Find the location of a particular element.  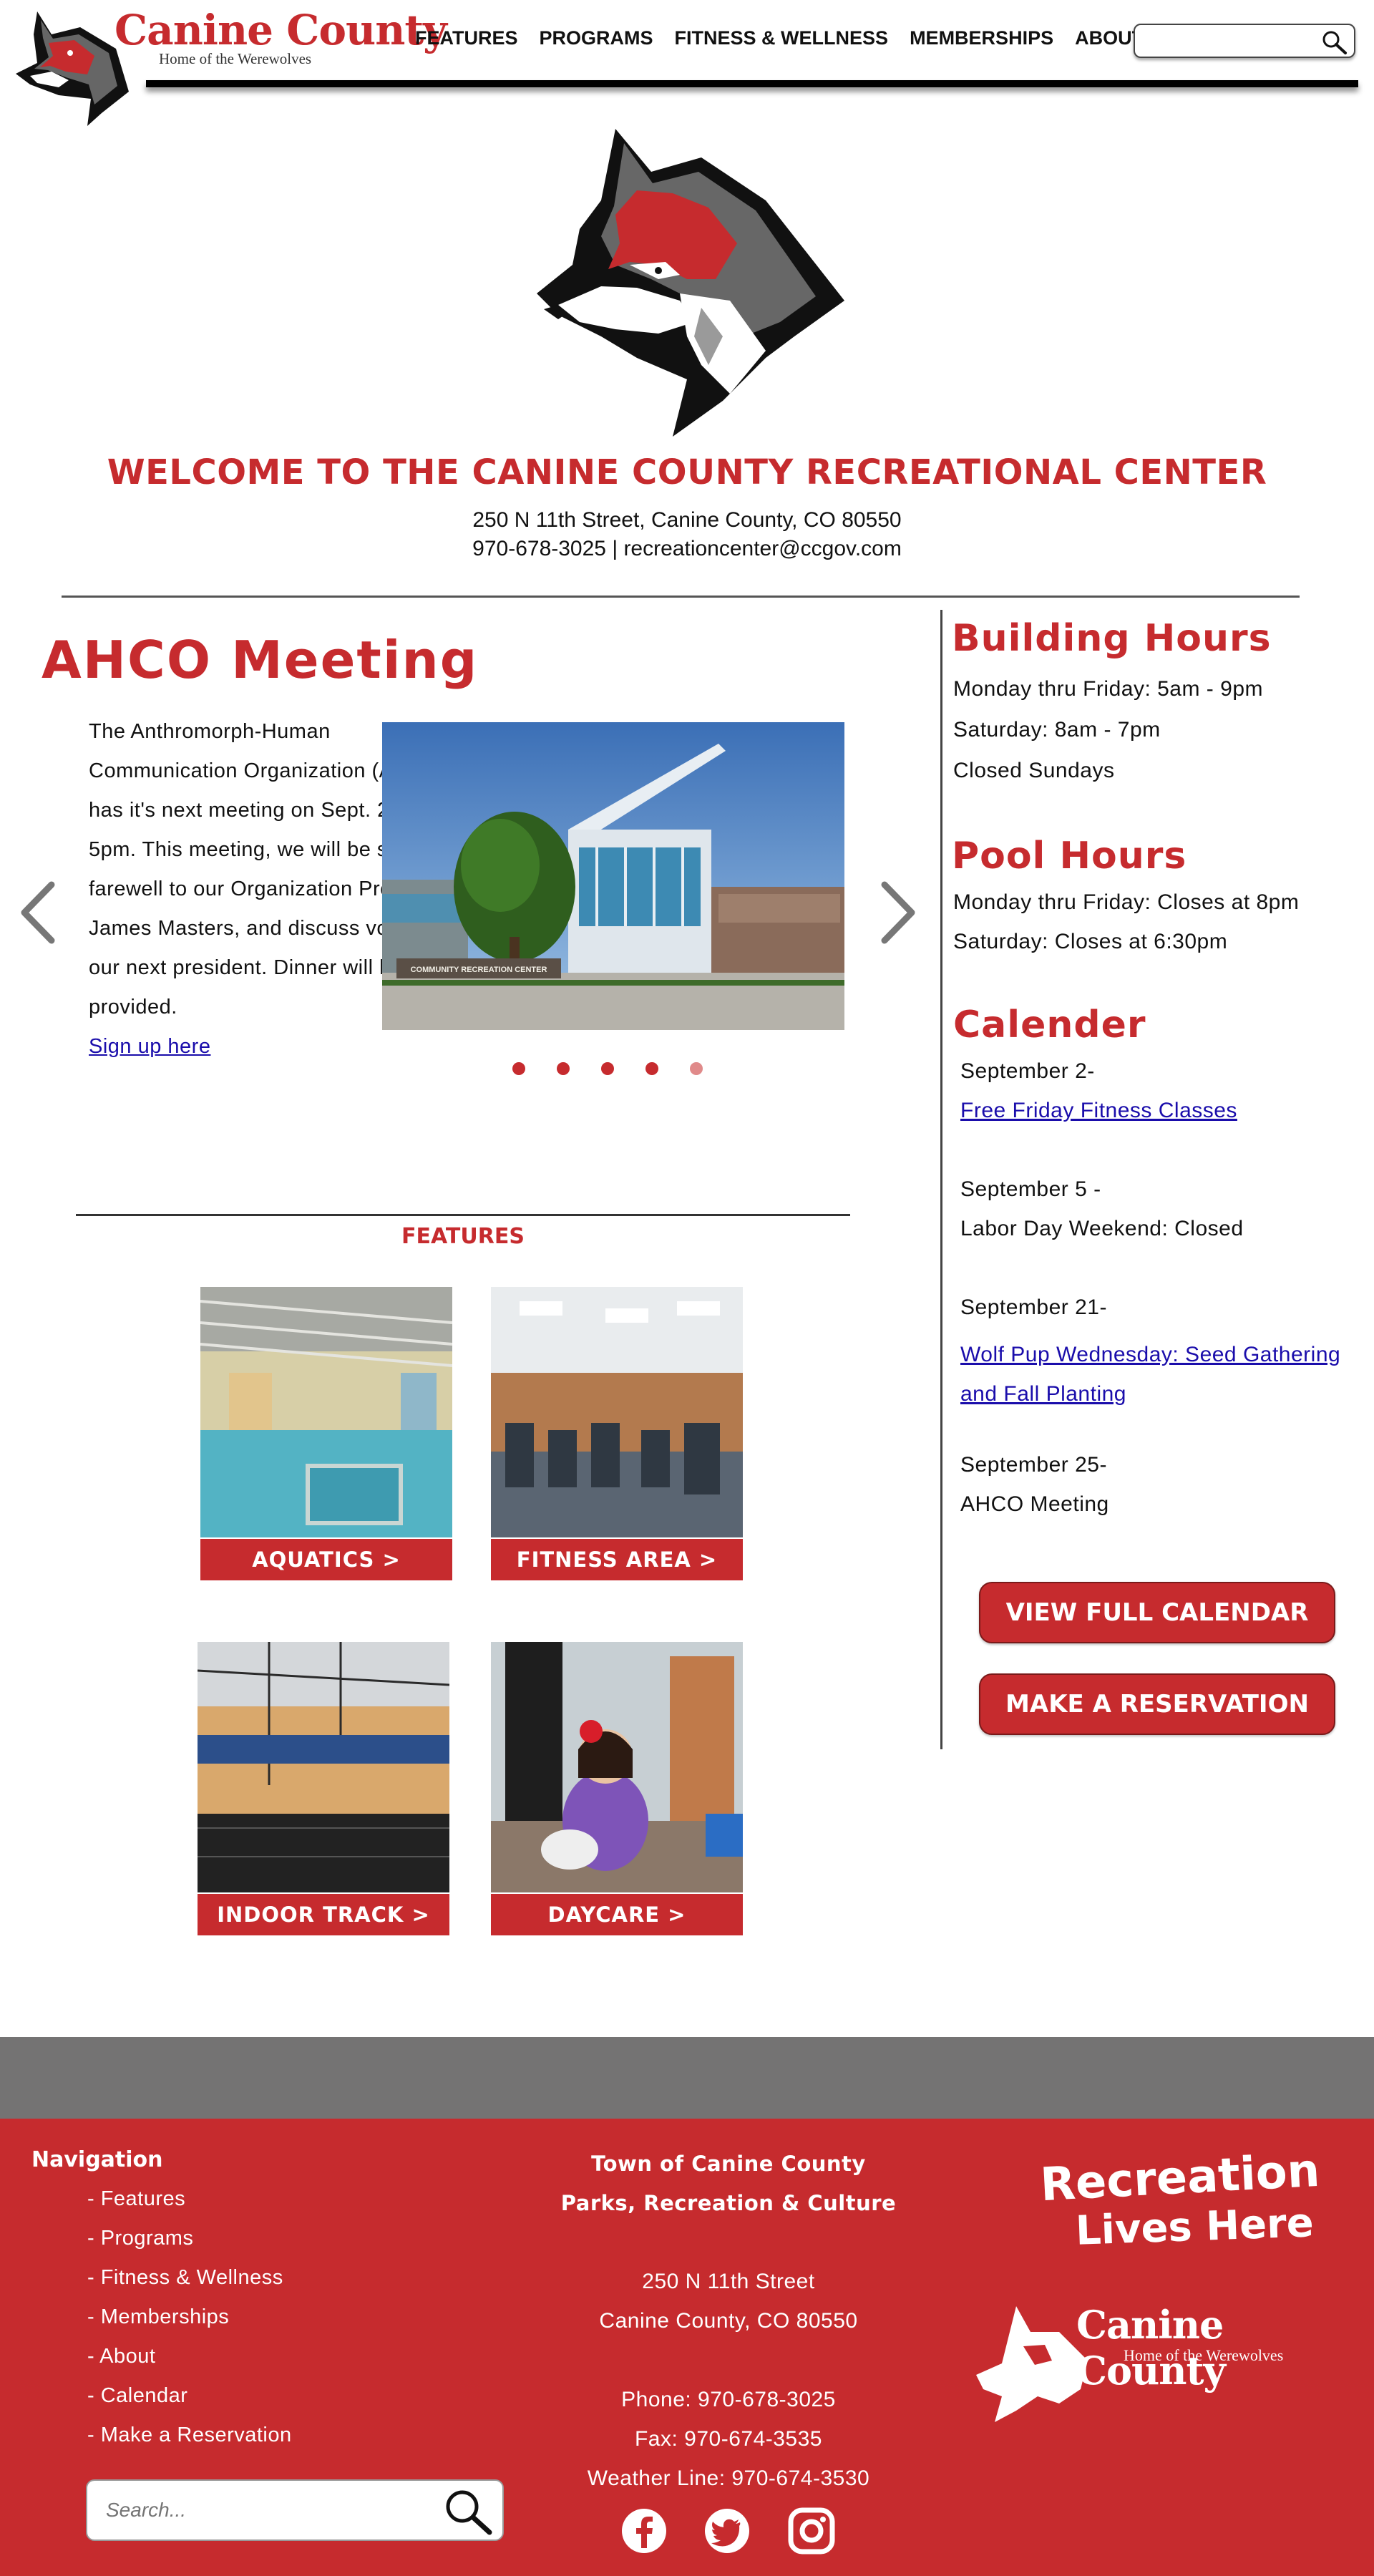

footer-search-box is located at coordinates (295, 2510).